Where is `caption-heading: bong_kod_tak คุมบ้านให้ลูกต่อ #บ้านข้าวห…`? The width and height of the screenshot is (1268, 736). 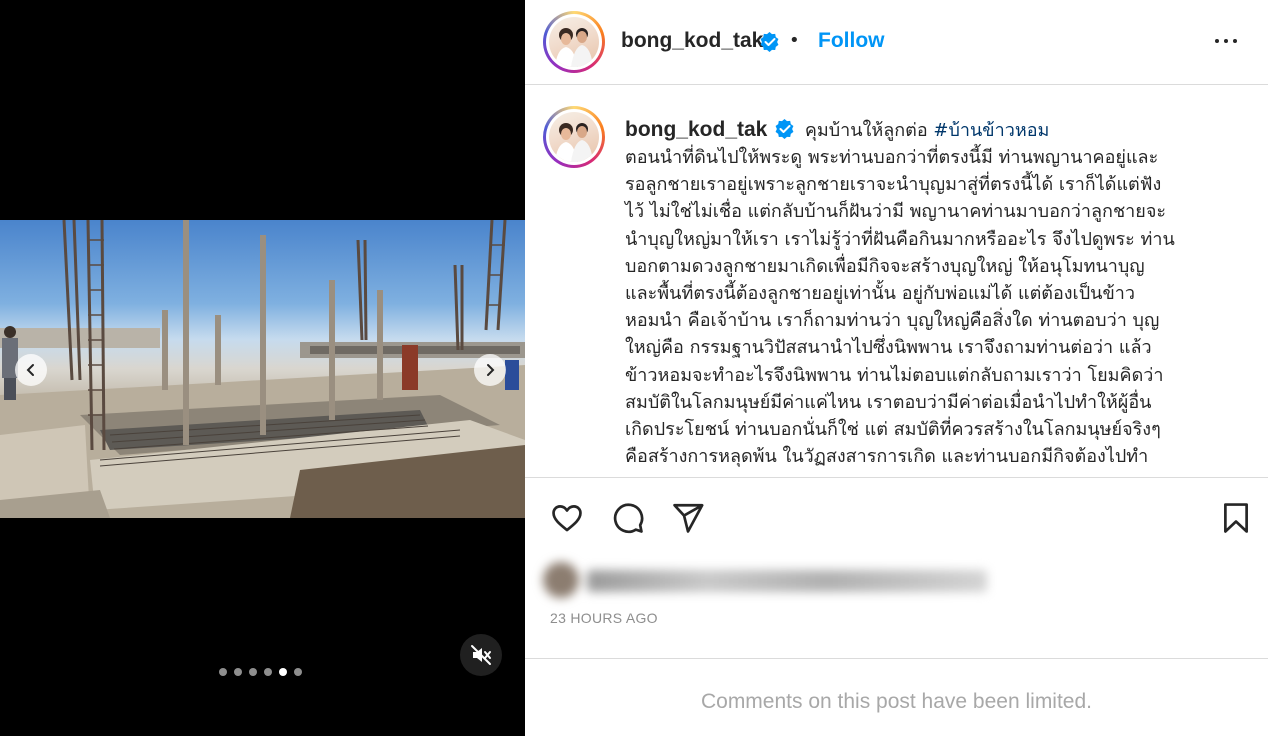
caption-heading: bong_kod_tak คุมบ้านให้ลูกต่อ #บ้านข้าวห… is located at coordinates (837, 129).